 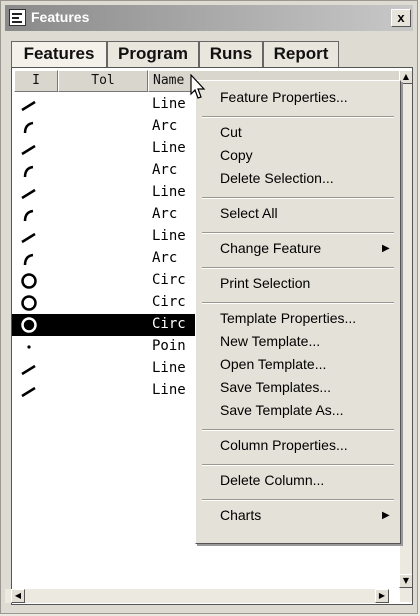 I want to click on scroll-left-arrow-icon: ◀, so click(x=18, y=596).